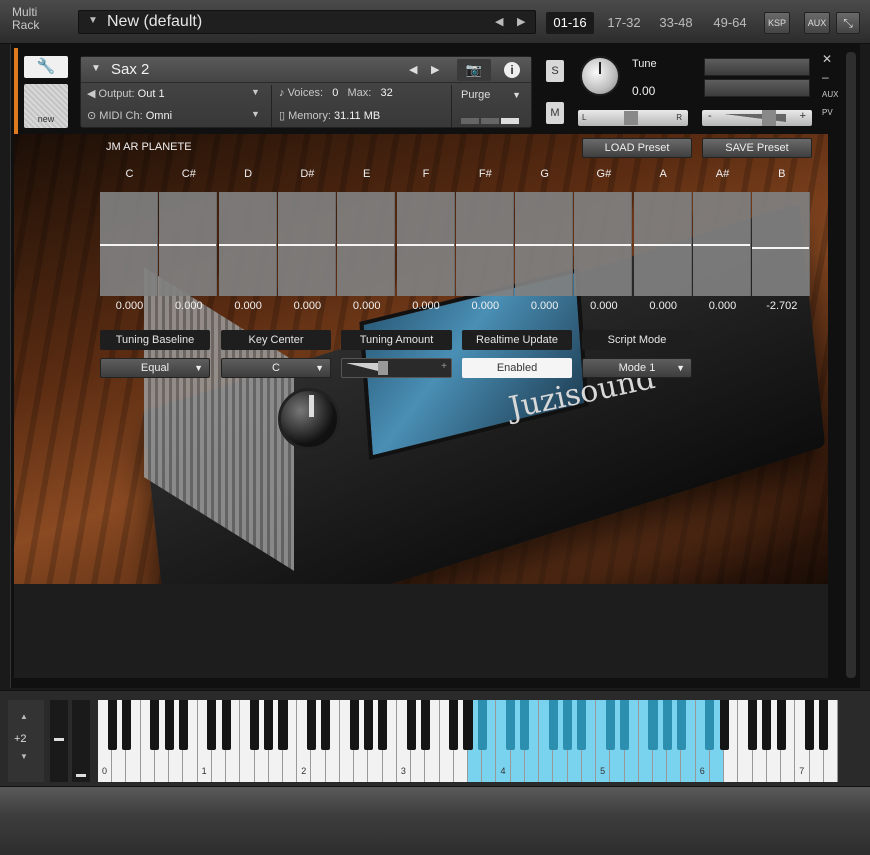 Image resolution: width=870 pixels, height=855 pixels. Describe the element at coordinates (825, 77) in the screenshot. I see `minimize-icon: –` at that location.